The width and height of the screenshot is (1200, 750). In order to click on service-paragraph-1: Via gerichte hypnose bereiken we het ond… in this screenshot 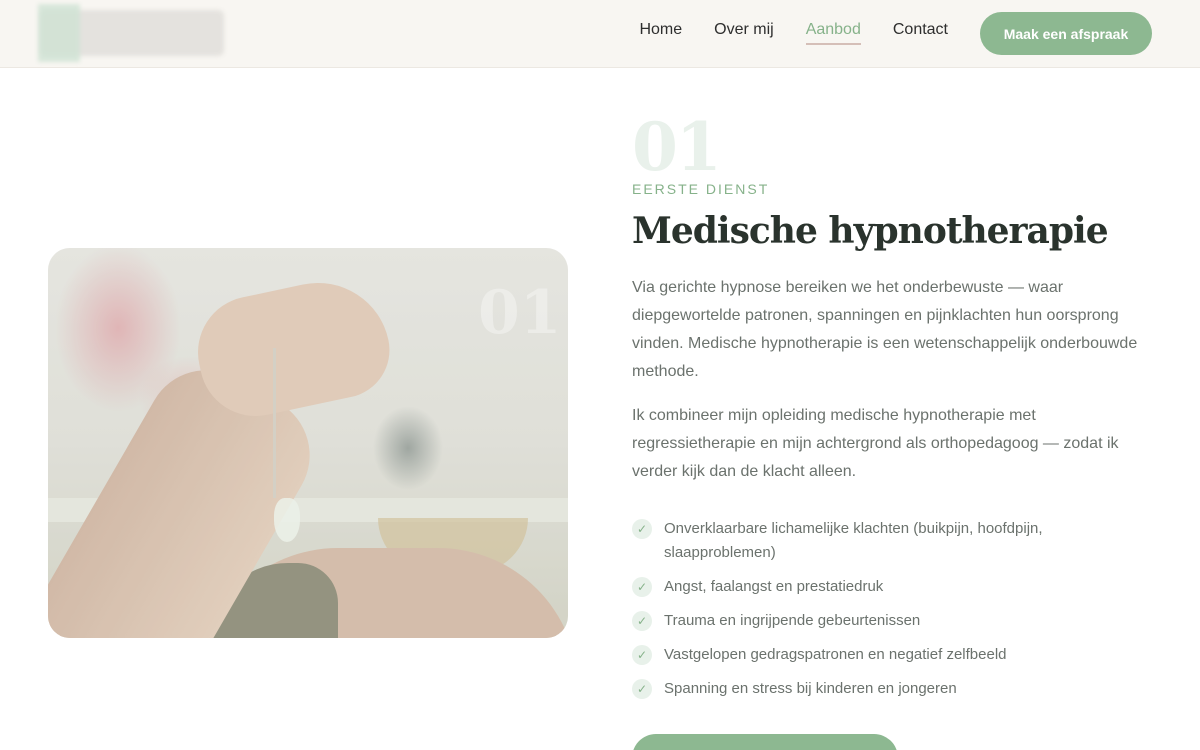, I will do `click(885, 329)`.